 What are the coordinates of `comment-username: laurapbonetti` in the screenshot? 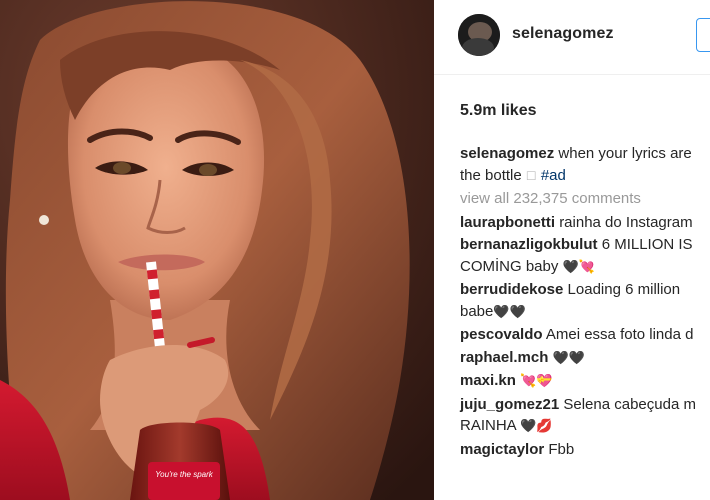 It's located at (507, 222).